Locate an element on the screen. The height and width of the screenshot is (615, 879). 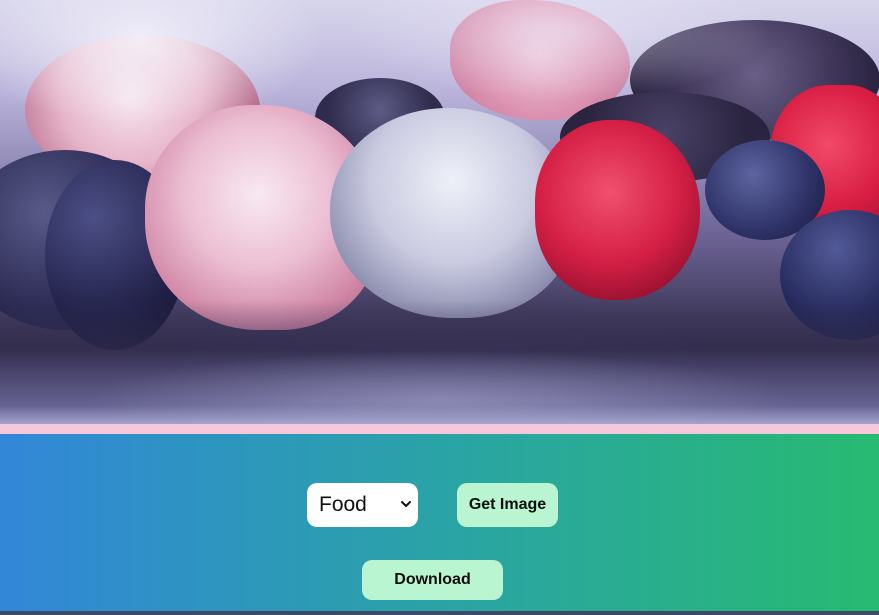
download-button: Download is located at coordinates (432, 580).